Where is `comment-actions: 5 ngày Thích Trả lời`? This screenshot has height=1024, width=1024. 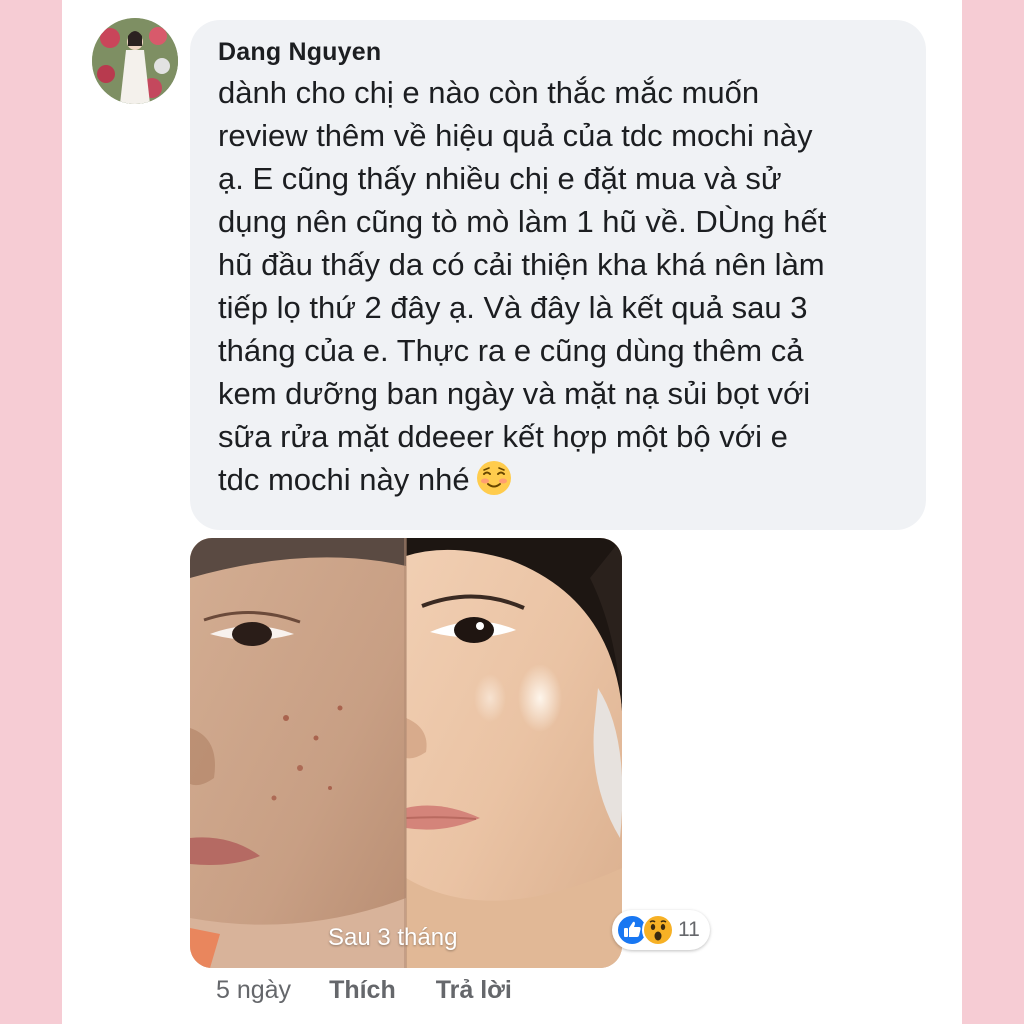
comment-actions: 5 ngày Thích Trả lời is located at coordinates (384, 990).